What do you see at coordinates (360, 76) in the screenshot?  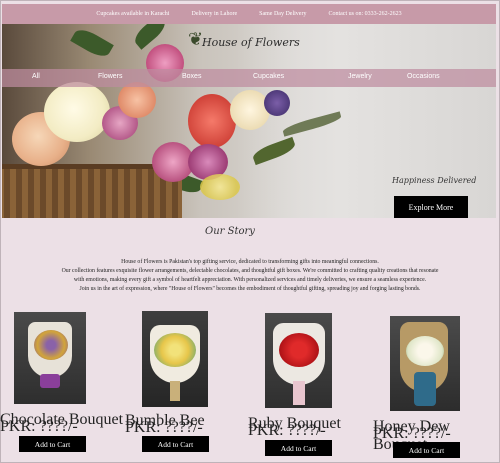 I see `nav-item-jewelry: Jewelry` at bounding box center [360, 76].